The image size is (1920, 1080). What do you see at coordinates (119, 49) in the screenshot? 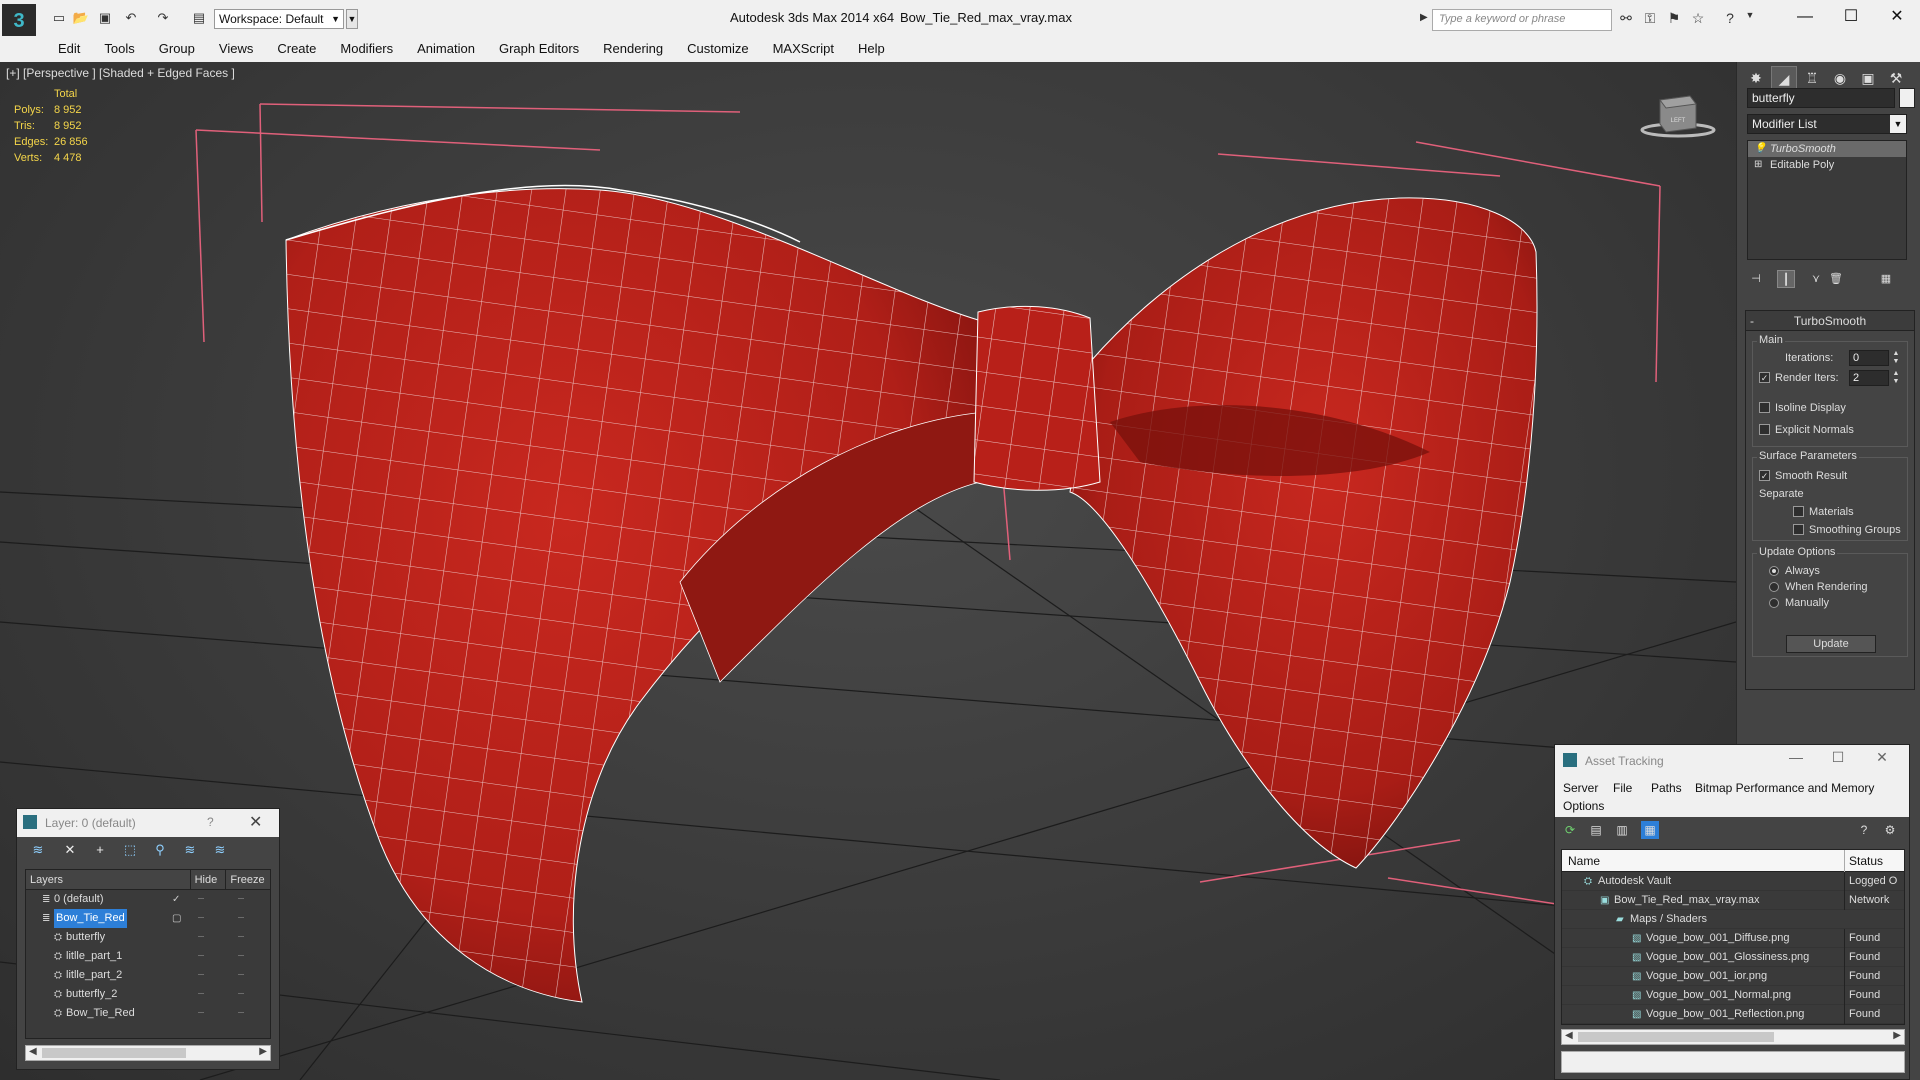
I see `menu-item: Tools` at bounding box center [119, 49].